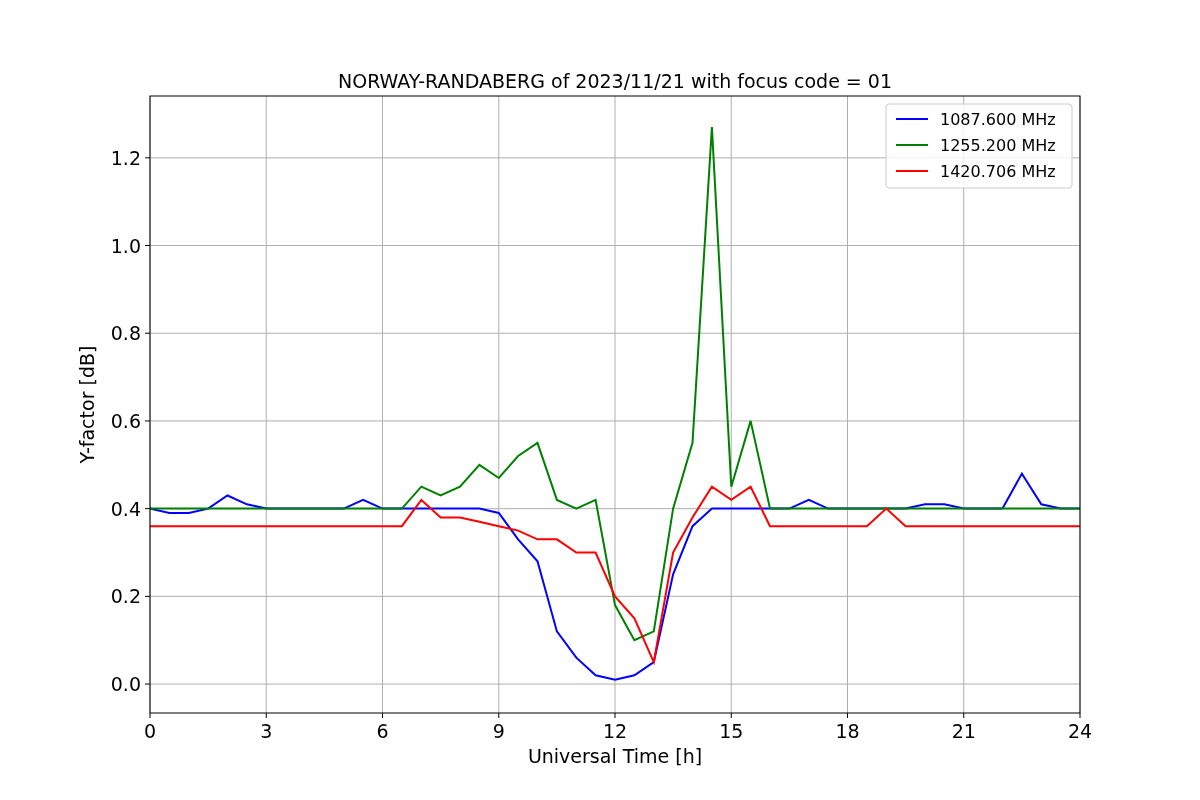 The width and height of the screenshot is (1200, 800). I want to click on x-tick-label: 6, so click(382, 731).